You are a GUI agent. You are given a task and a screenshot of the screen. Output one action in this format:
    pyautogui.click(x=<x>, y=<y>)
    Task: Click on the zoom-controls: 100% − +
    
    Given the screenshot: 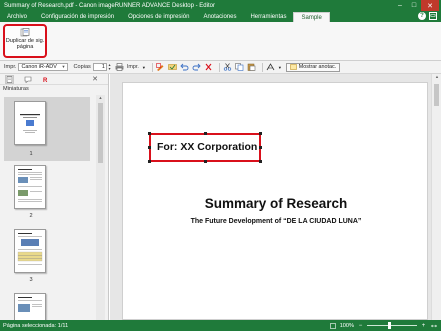 What is the action you would take?
    pyautogui.click(x=383, y=325)
    